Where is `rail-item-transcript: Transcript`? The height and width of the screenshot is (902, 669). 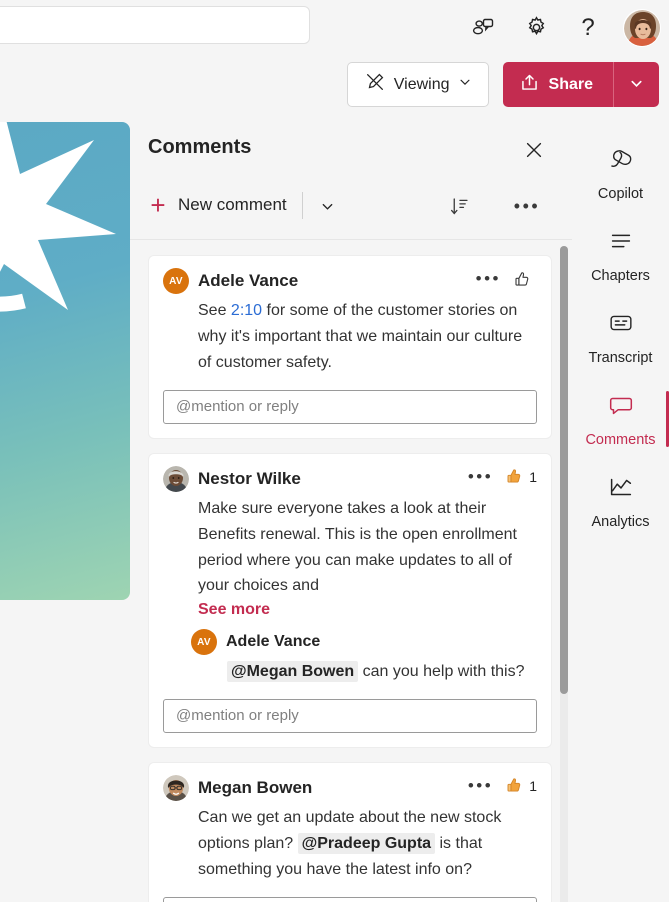 rail-item-transcript: Transcript is located at coordinates (620, 337).